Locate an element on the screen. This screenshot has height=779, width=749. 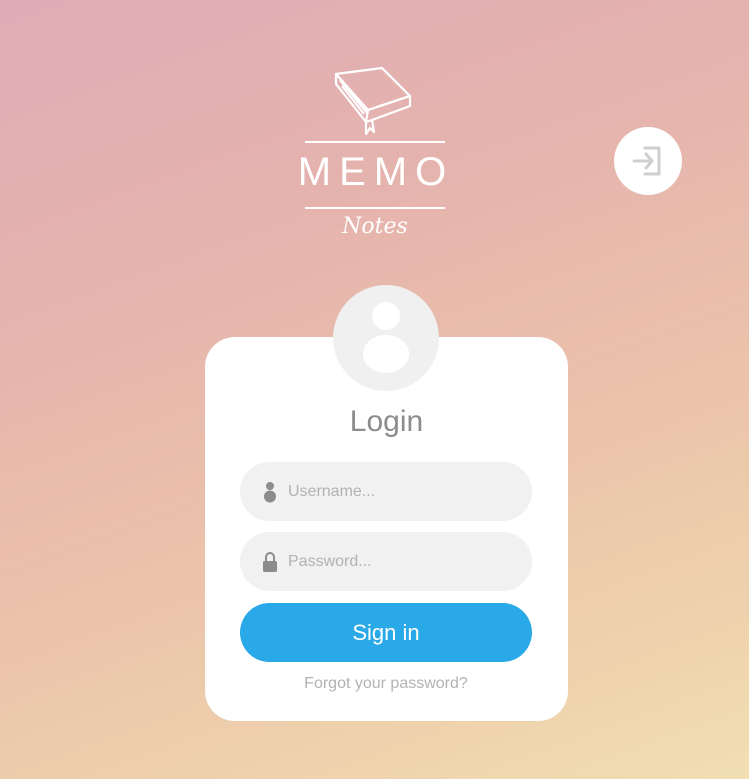
brand-subtitle: Notes is located at coordinates (375, 226).